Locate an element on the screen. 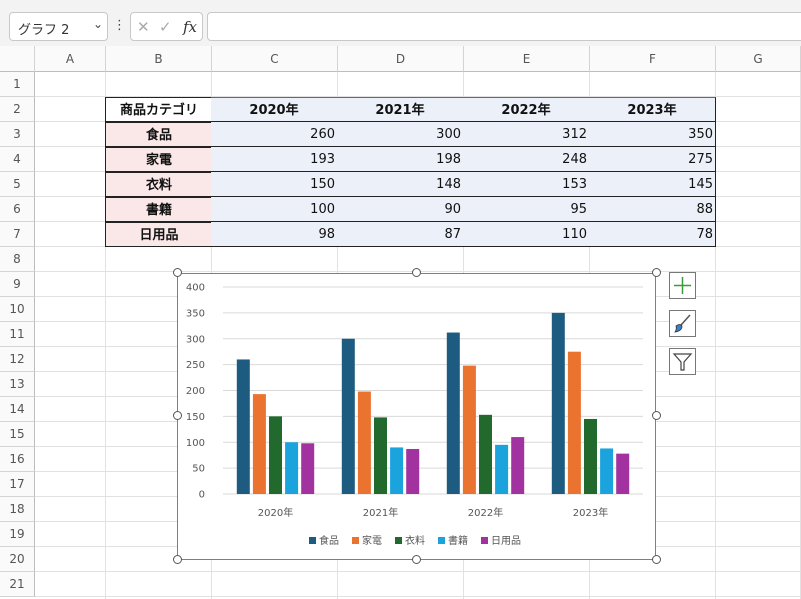 The image size is (801, 599). enter-icon: ✓ is located at coordinates (165, 27).